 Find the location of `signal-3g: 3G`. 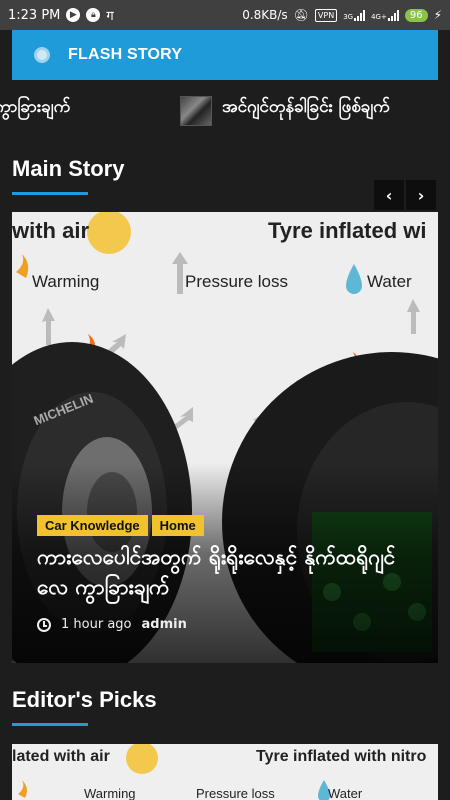

signal-3g: 3G is located at coordinates (354, 15).